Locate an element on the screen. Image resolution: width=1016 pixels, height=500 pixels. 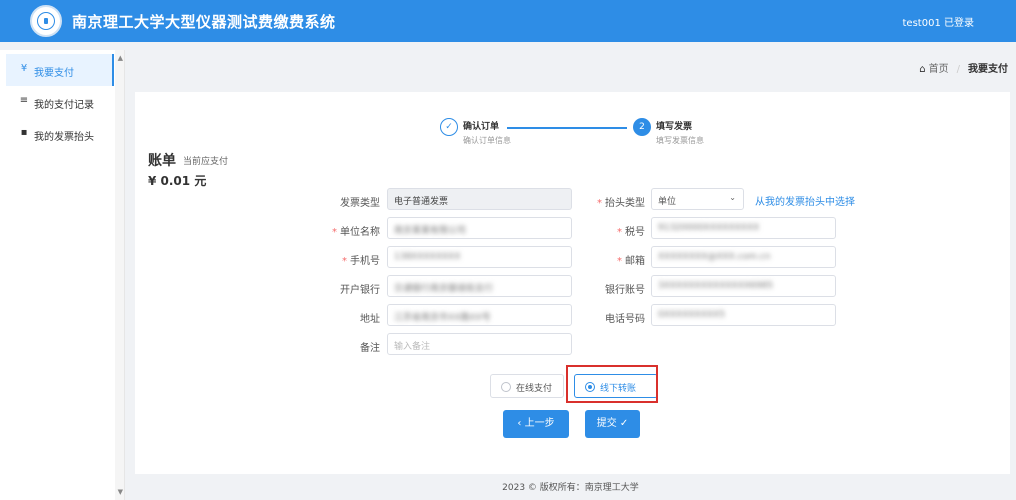
scroll-down-icon: ▼ is located at coordinates (120, 492).